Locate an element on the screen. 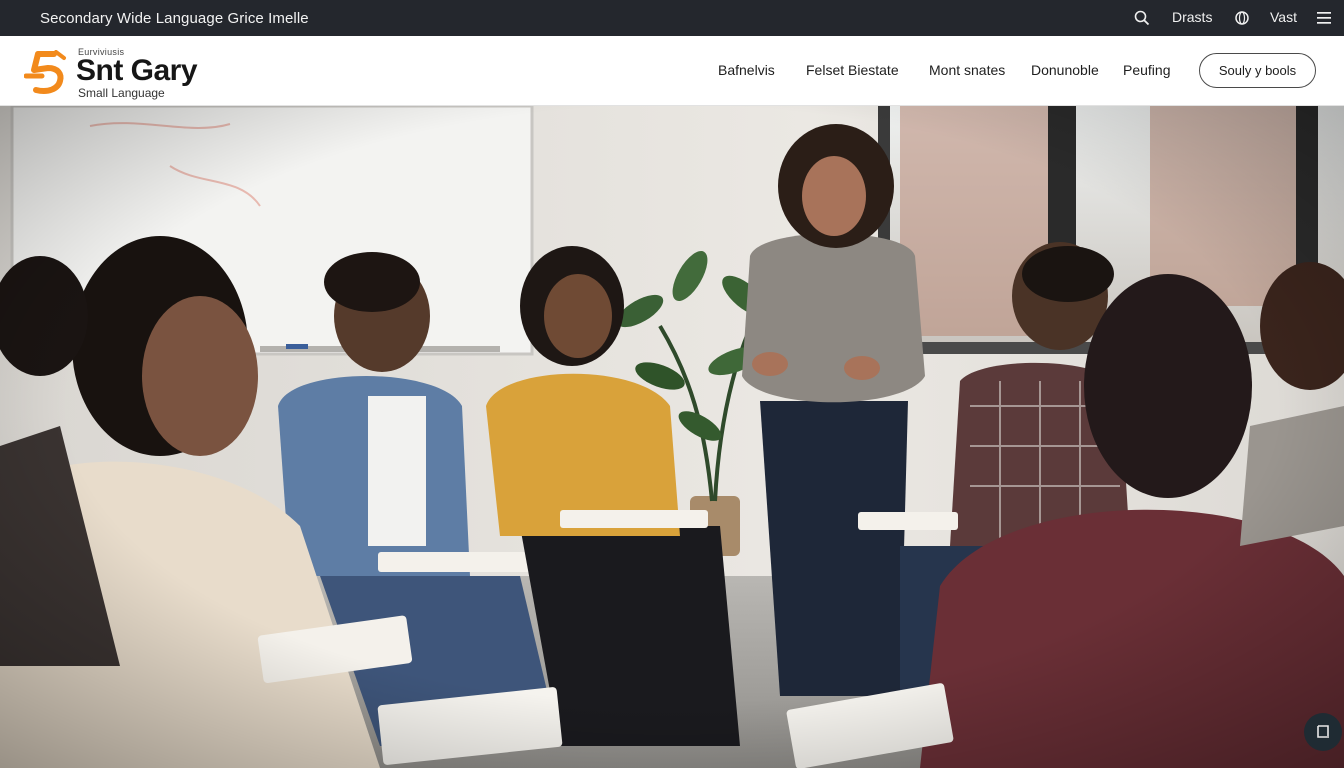 The height and width of the screenshot is (768, 1344). nav-item-4: Donunoble is located at coordinates (1065, 70).